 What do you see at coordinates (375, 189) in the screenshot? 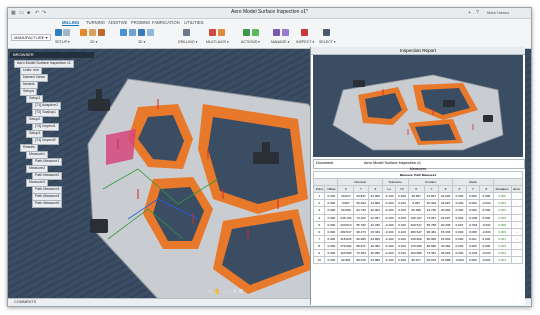
I see `column-header: Z` at bounding box center [375, 189].